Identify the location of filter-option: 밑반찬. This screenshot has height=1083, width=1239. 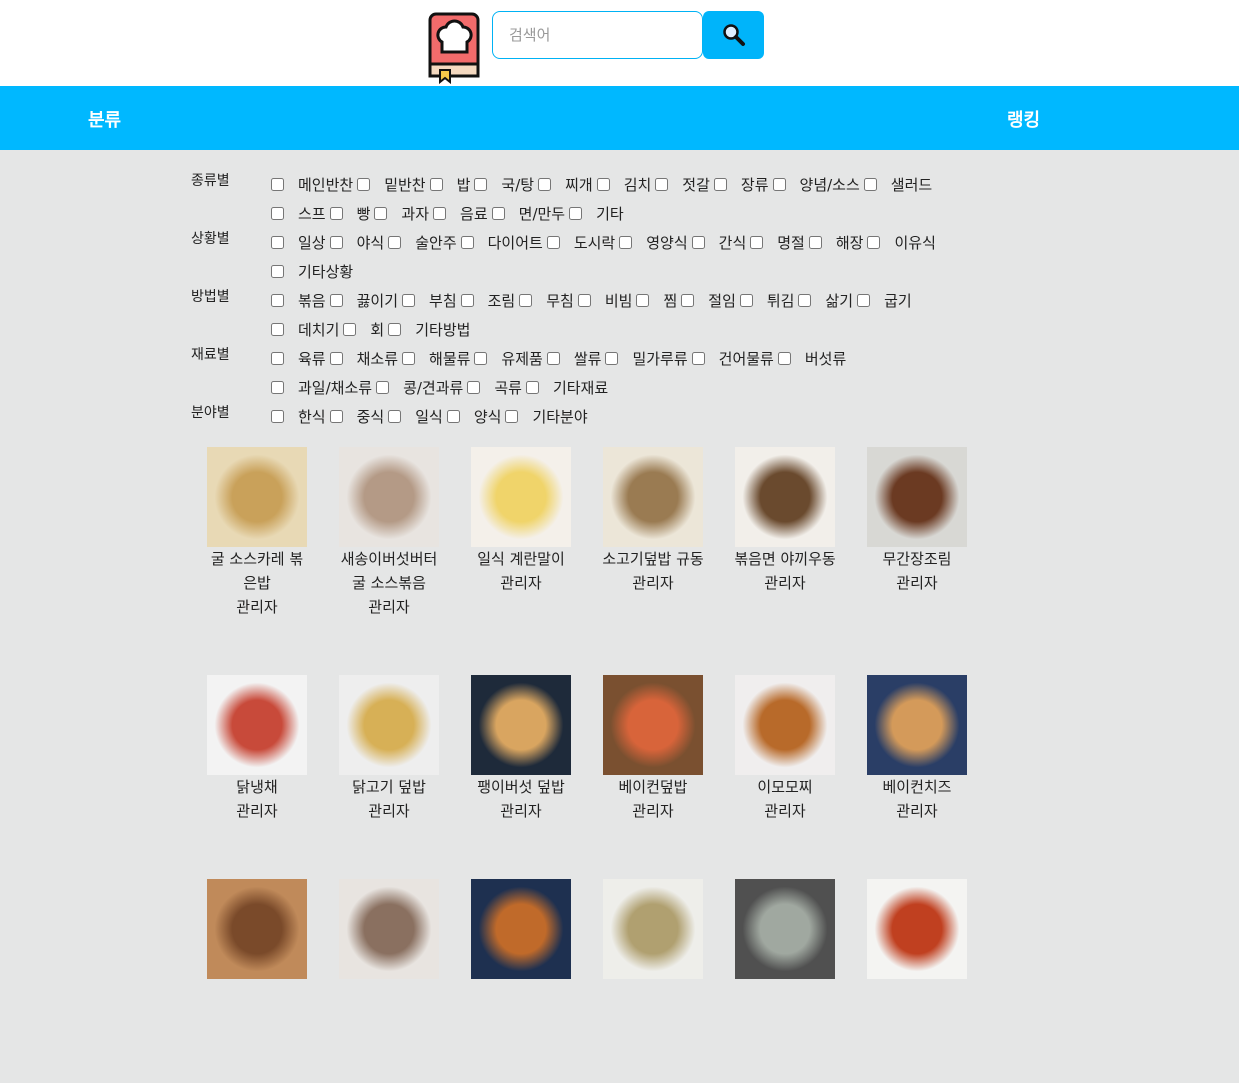
(391, 184).